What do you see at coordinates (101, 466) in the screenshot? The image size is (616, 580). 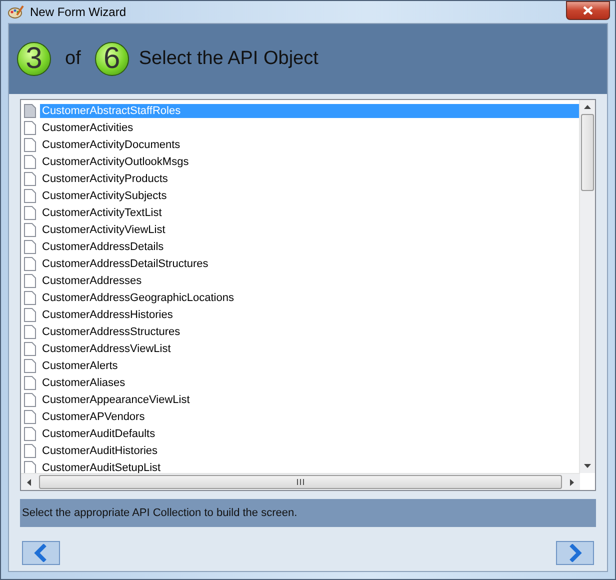 I see `list-item: CustomerAuditSetupList` at bounding box center [101, 466].